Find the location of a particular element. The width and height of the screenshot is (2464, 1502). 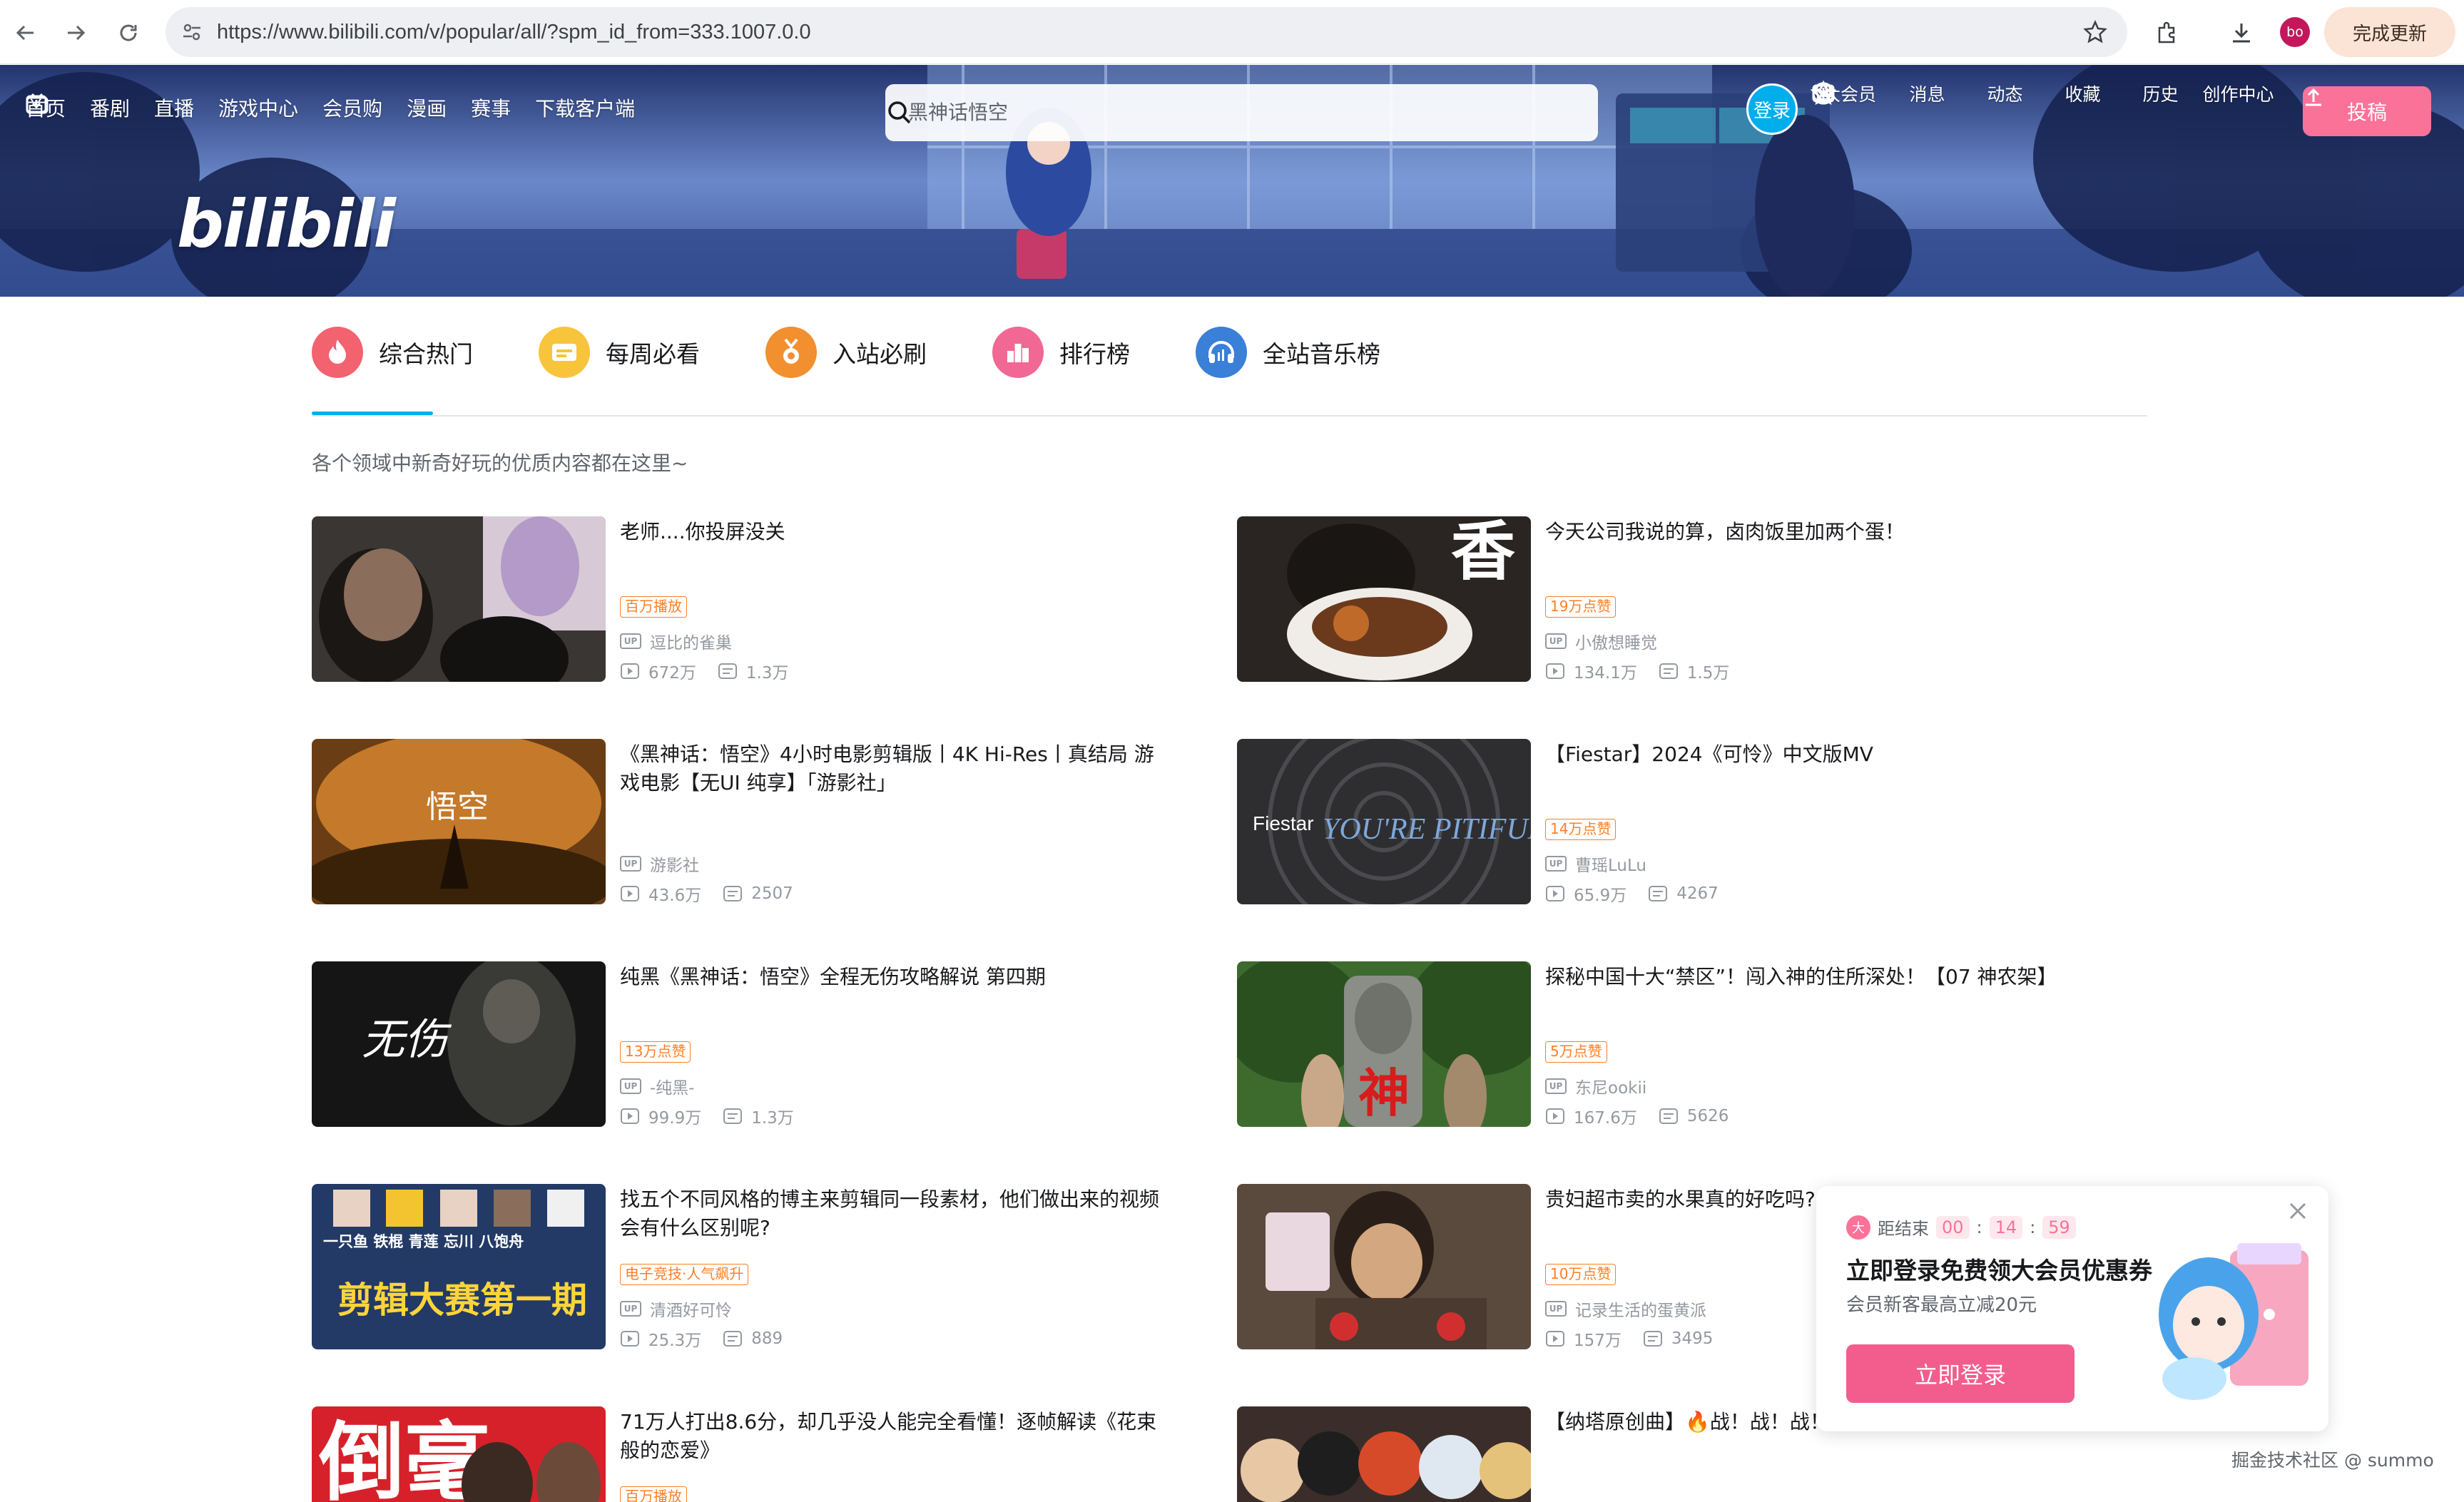

uploader-name: 小傲想睡觉 is located at coordinates (1616, 644).